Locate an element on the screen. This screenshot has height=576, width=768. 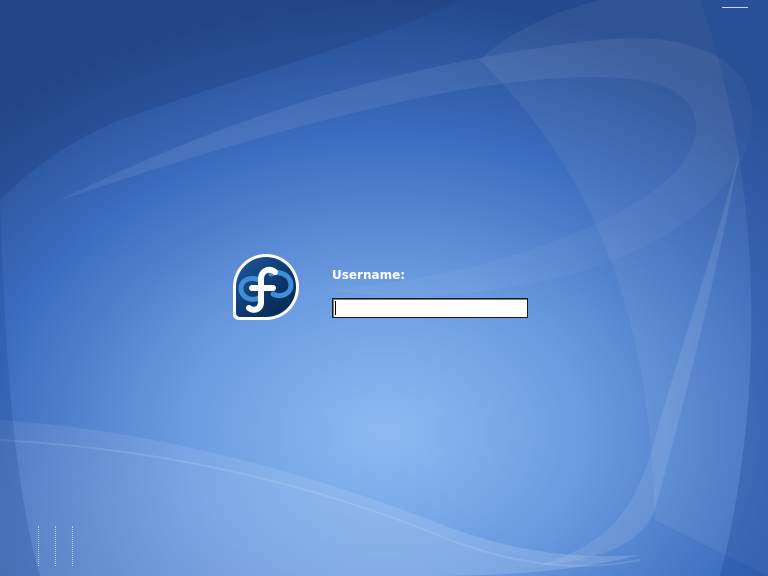
other-menu-button is located at coordinates (81, 546).